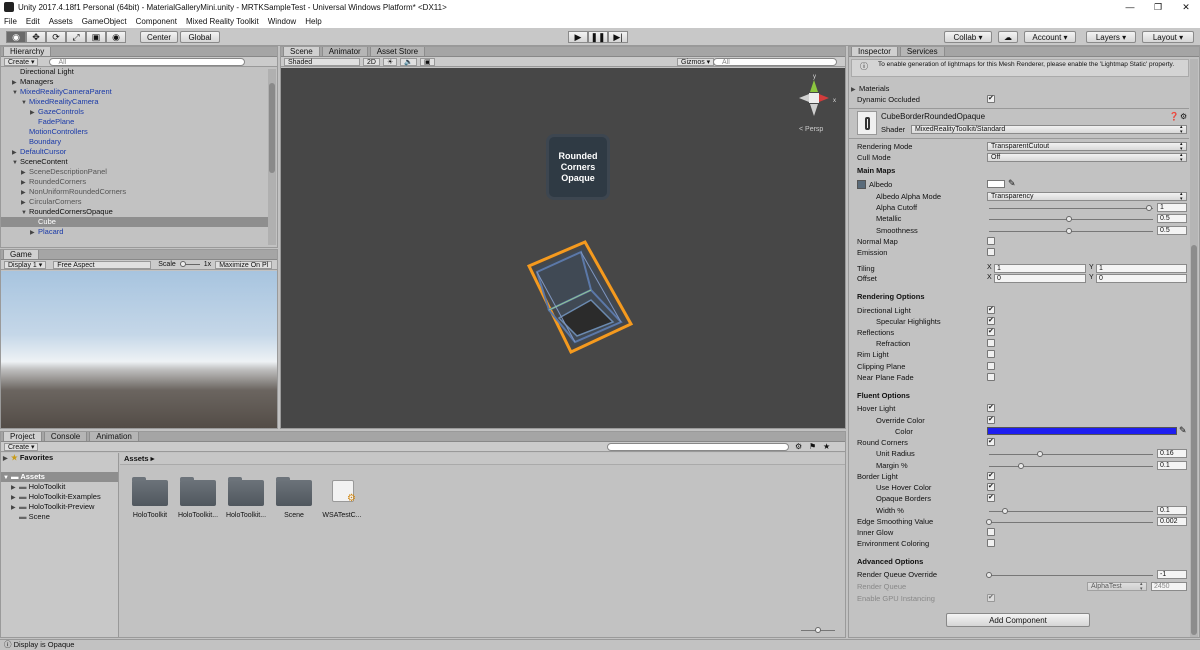 The image size is (1200, 650). What do you see at coordinates (408, 61) in the screenshot?
I see `audio-toggle-icon: 🔈` at bounding box center [408, 61].